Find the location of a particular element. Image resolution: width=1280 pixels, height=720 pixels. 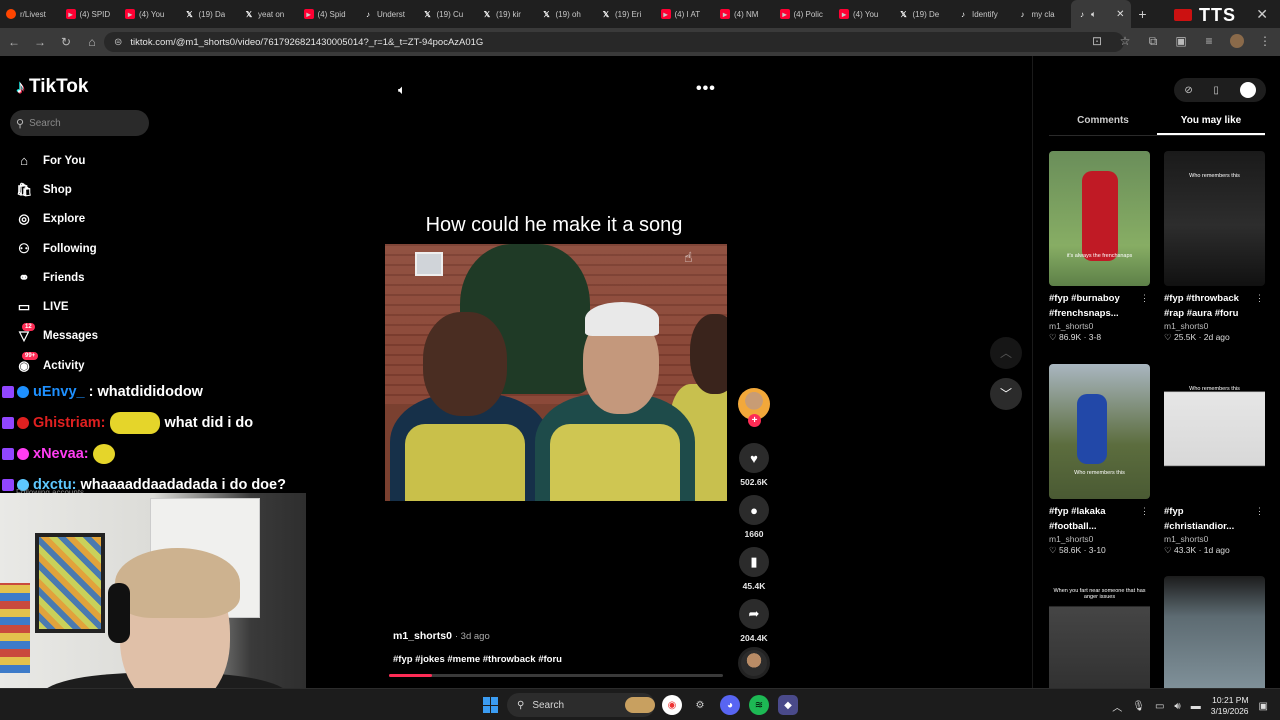

browser-tab: ♪ my cla is located at coordinates (1042, 14).